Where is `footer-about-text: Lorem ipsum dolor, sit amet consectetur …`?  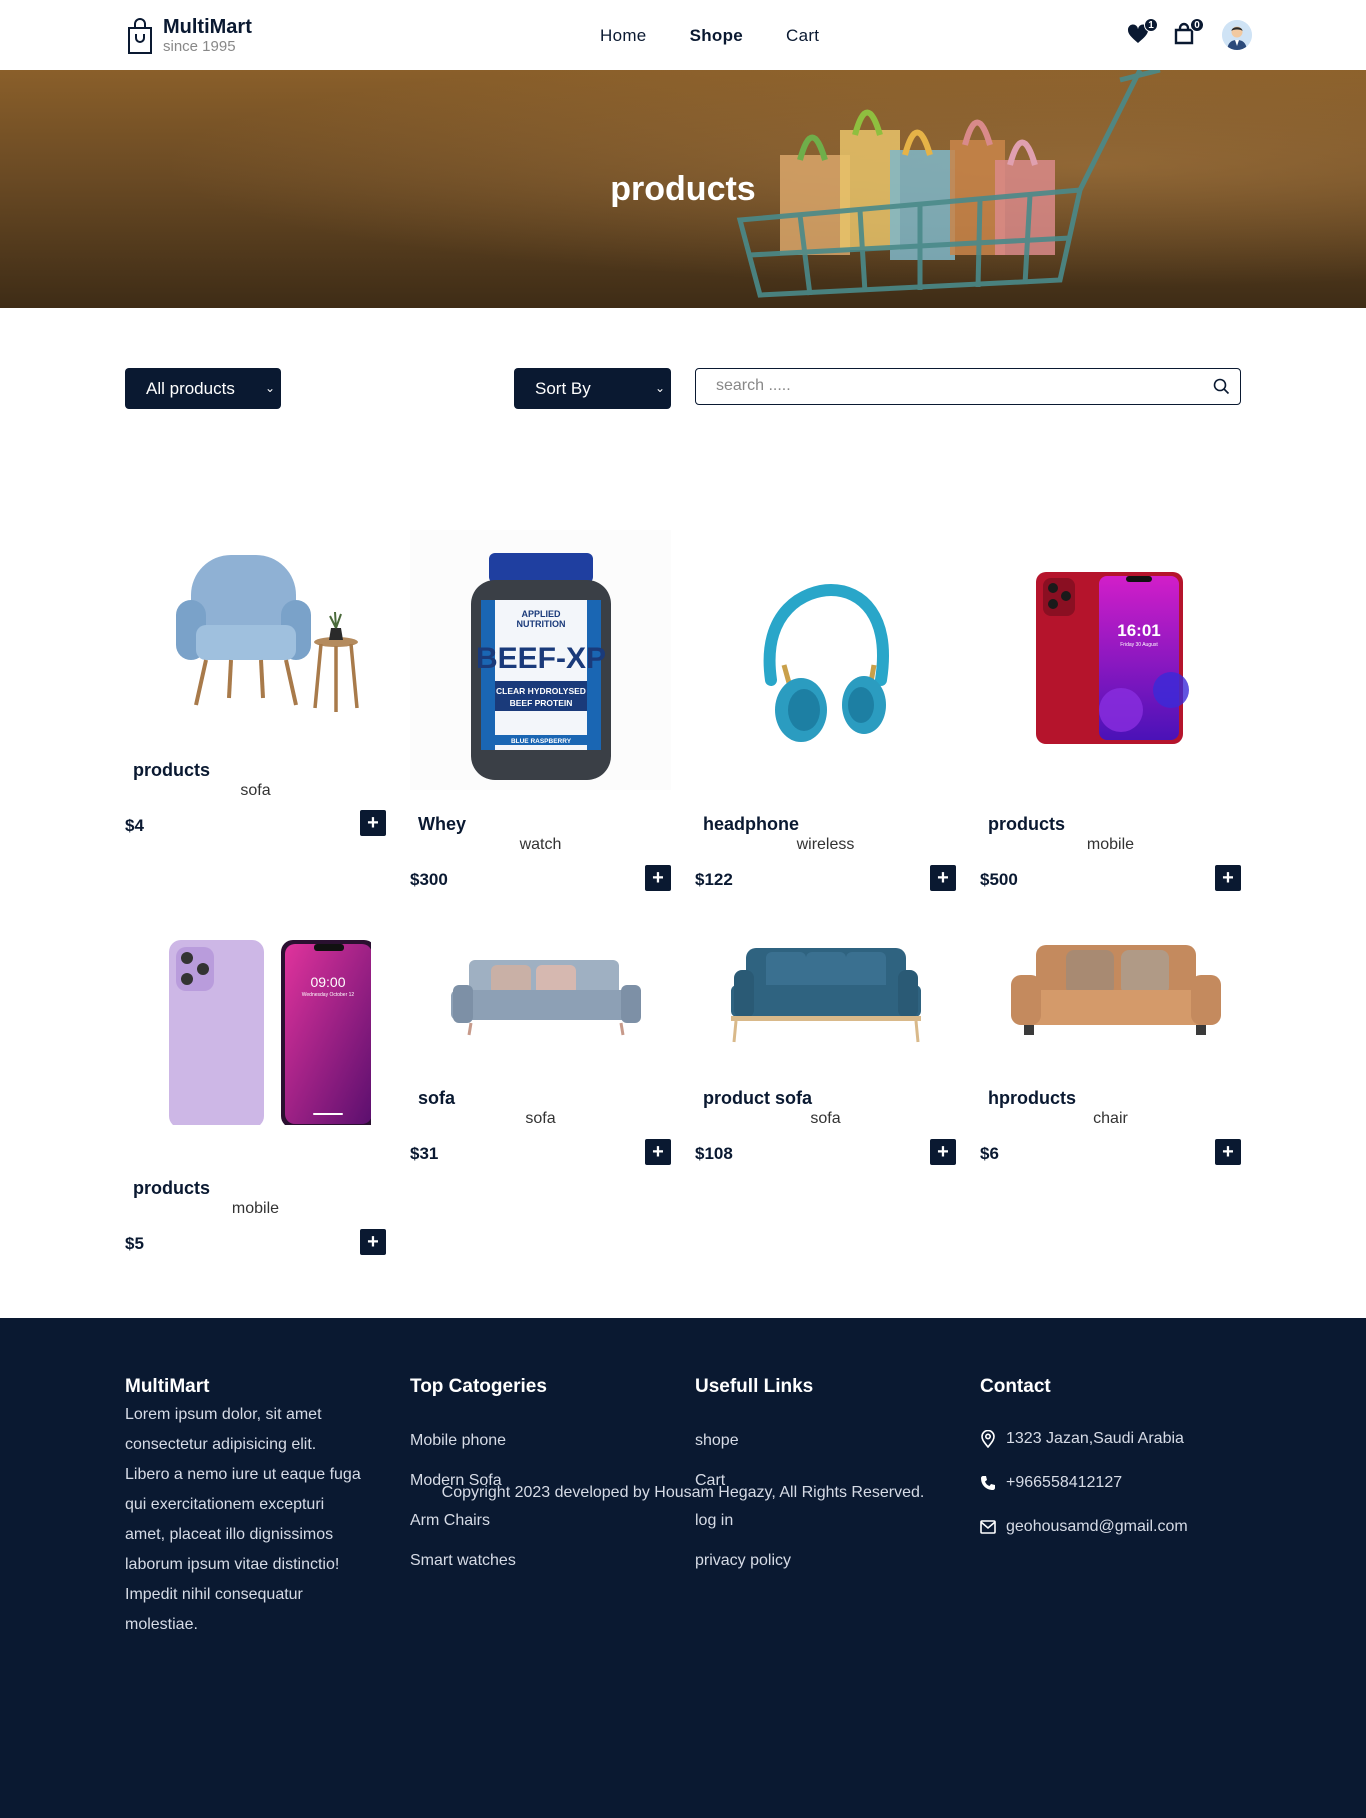 footer-about-text: Lorem ipsum dolor, sit amet consectetur … is located at coordinates (243, 1519).